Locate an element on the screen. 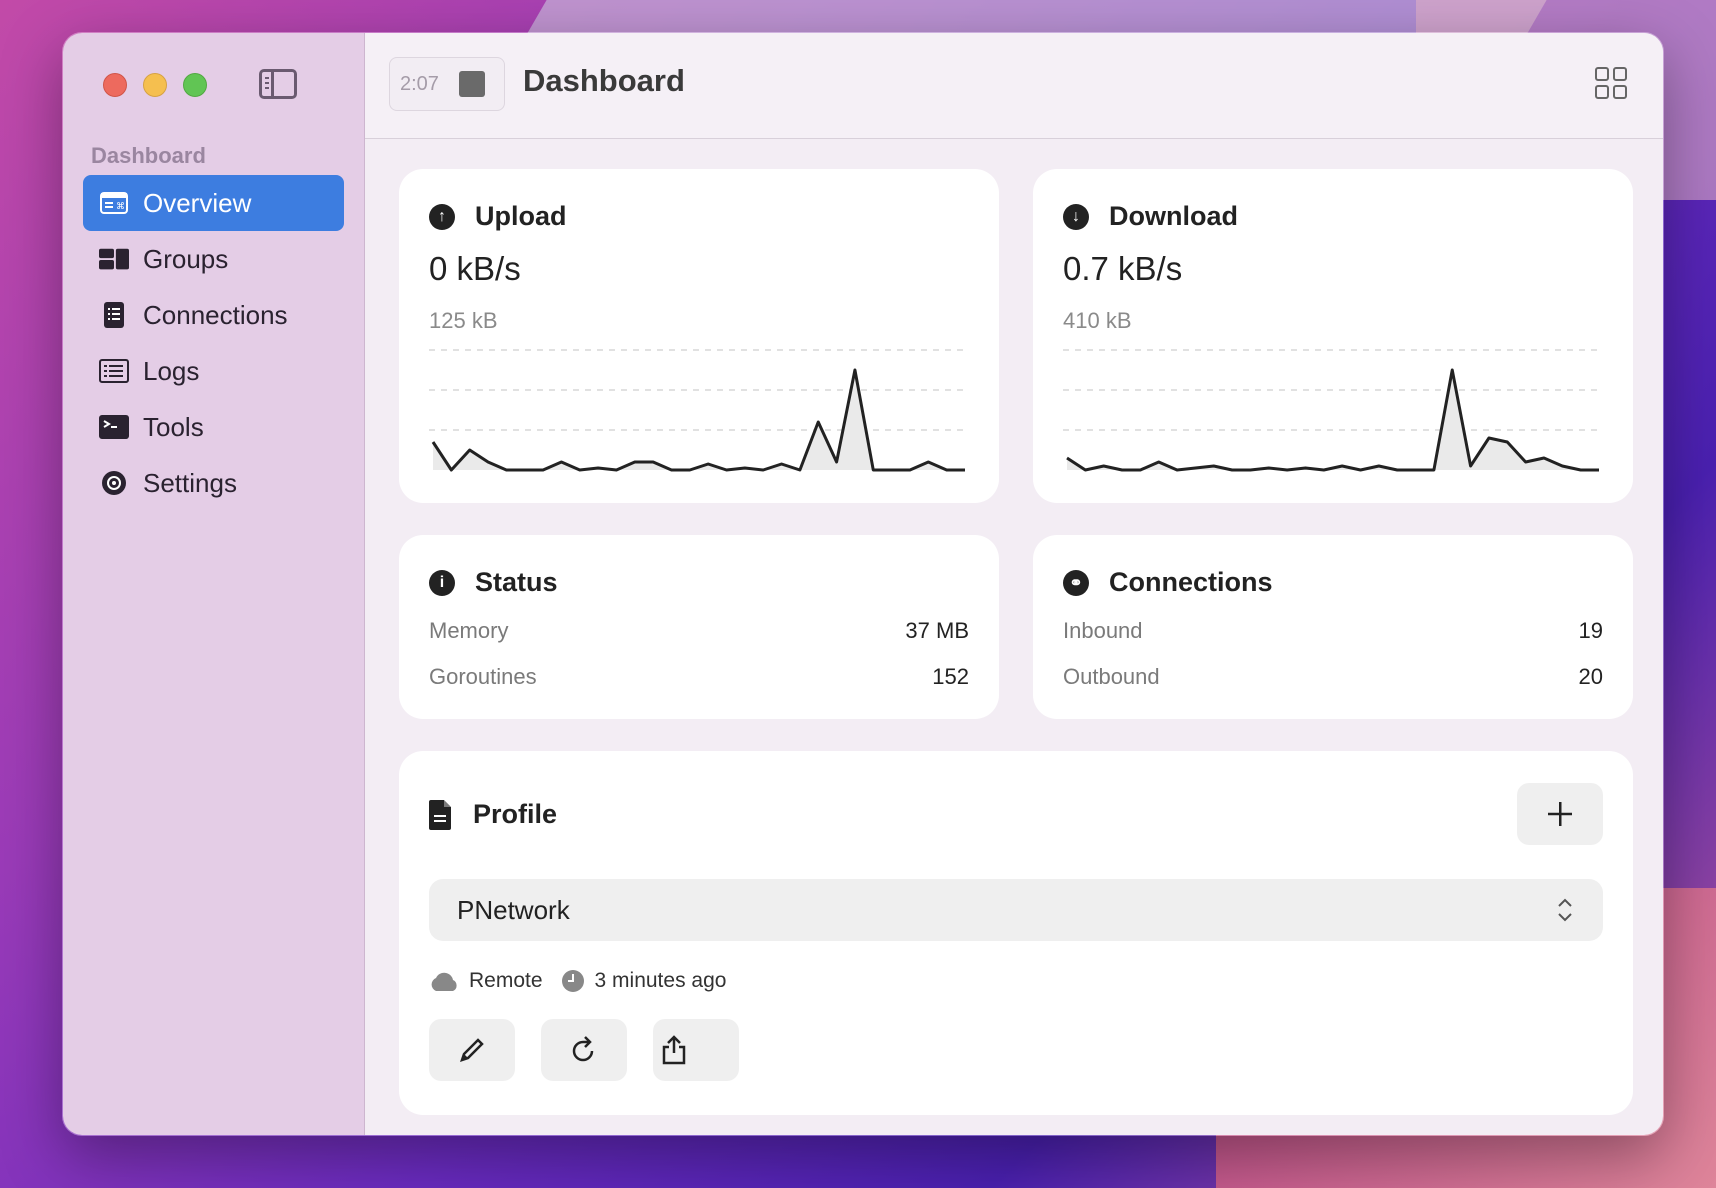 The height and width of the screenshot is (1188, 1716). sidebar-item-groups: Groups is located at coordinates (213, 259).